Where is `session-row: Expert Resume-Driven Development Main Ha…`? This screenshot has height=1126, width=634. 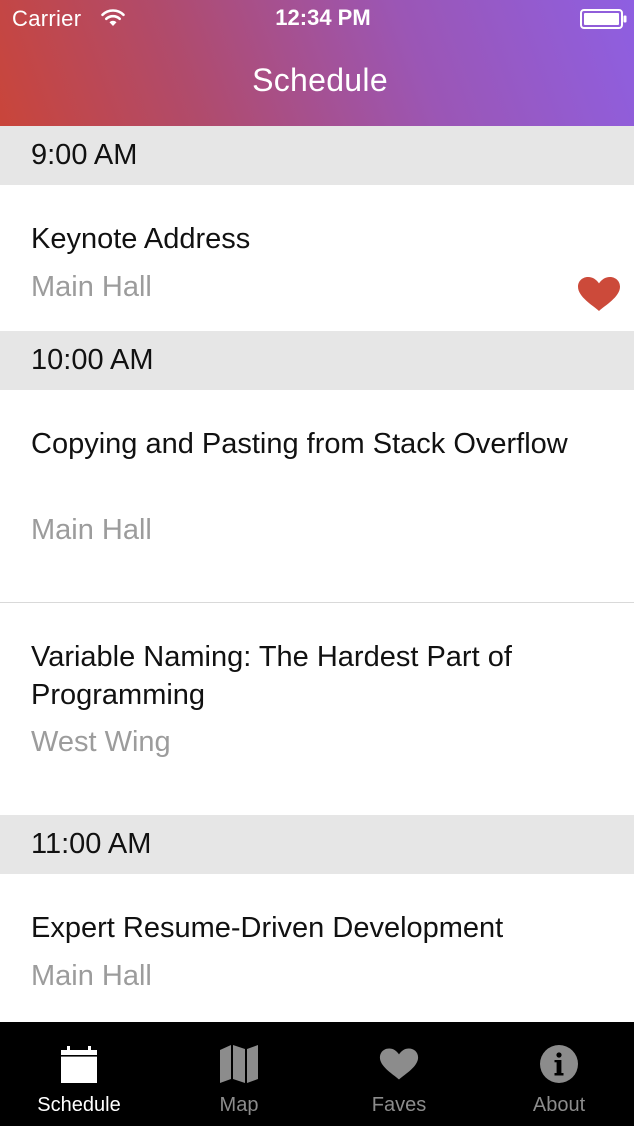 session-row: Expert Resume-Driven Development Main Ha… is located at coordinates (317, 948).